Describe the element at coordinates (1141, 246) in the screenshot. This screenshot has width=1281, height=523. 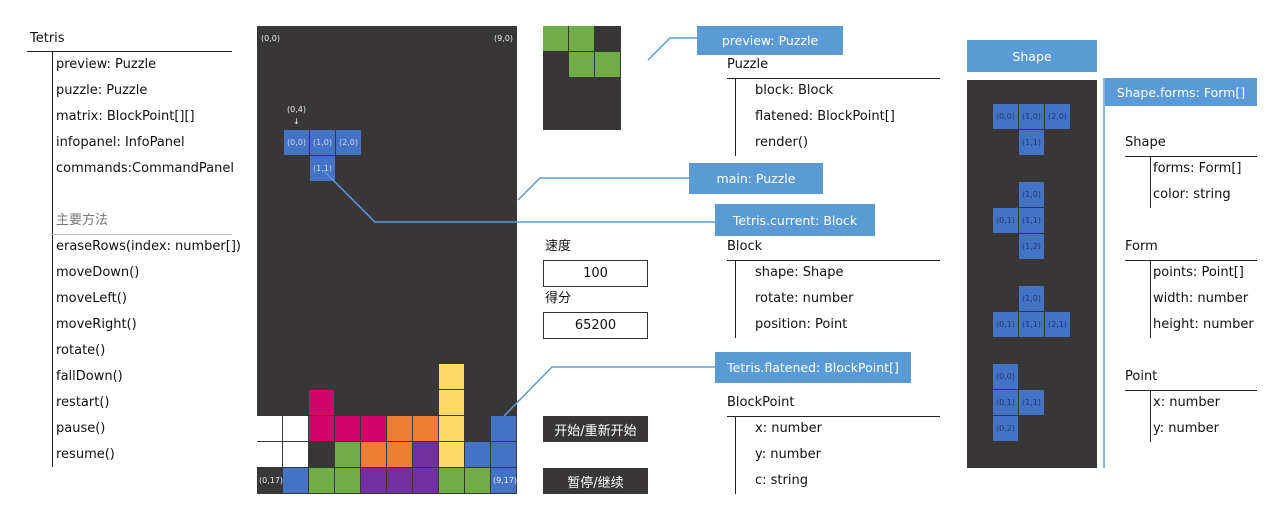
I see `form-title: Form` at that location.